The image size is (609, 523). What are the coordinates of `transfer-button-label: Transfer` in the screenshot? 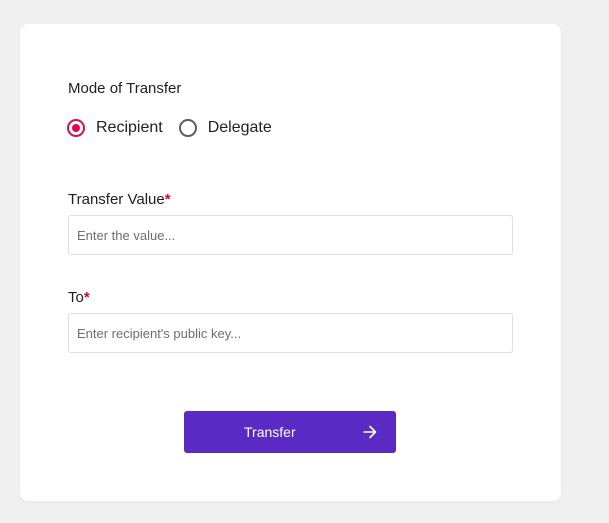 It's located at (270, 432).